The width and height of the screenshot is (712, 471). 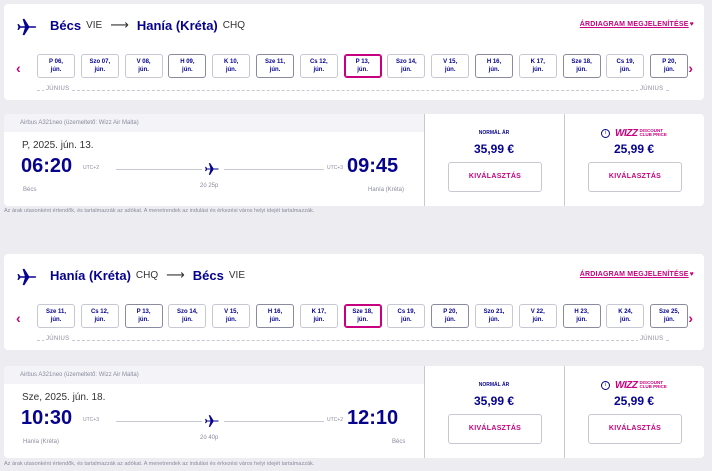 What do you see at coordinates (669, 316) in the screenshot?
I see `date-option: Sze 25, jún.` at bounding box center [669, 316].